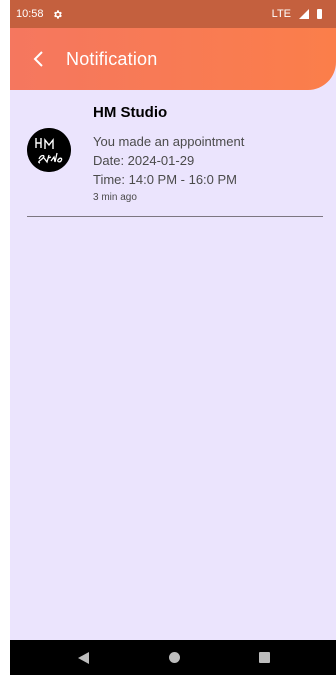 Image resolution: width=336 pixels, height=675 pixels. I want to click on notification-ago: 3 min ago, so click(115, 197).